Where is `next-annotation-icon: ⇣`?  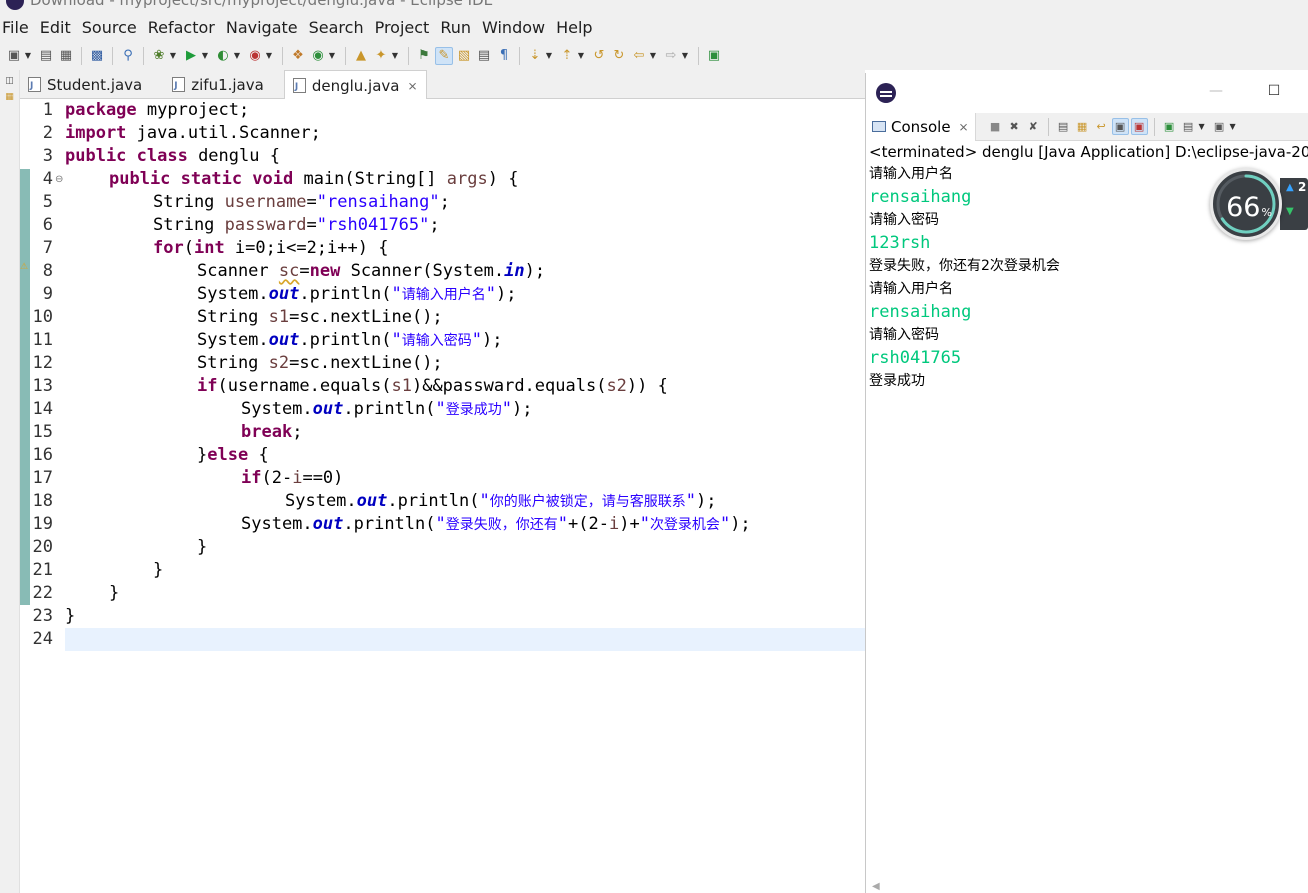 next-annotation-icon: ⇣ is located at coordinates (535, 56).